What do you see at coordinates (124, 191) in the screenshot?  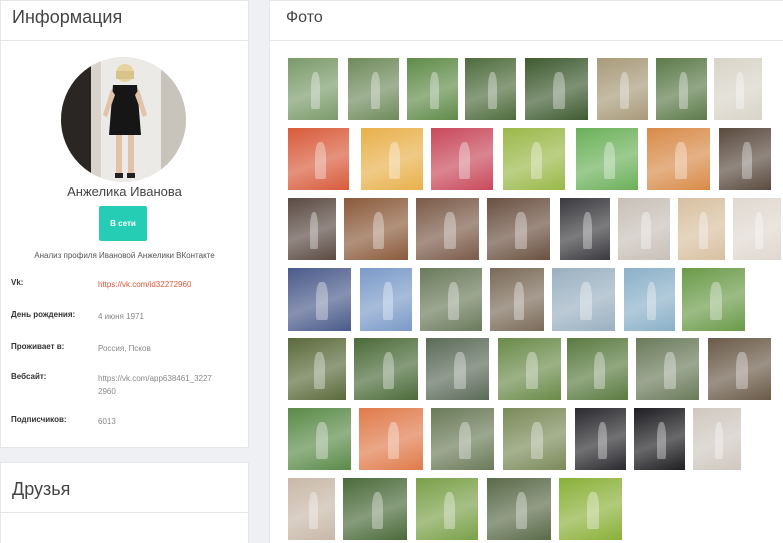 I see `profile-name: Анжелика Иванова` at bounding box center [124, 191].